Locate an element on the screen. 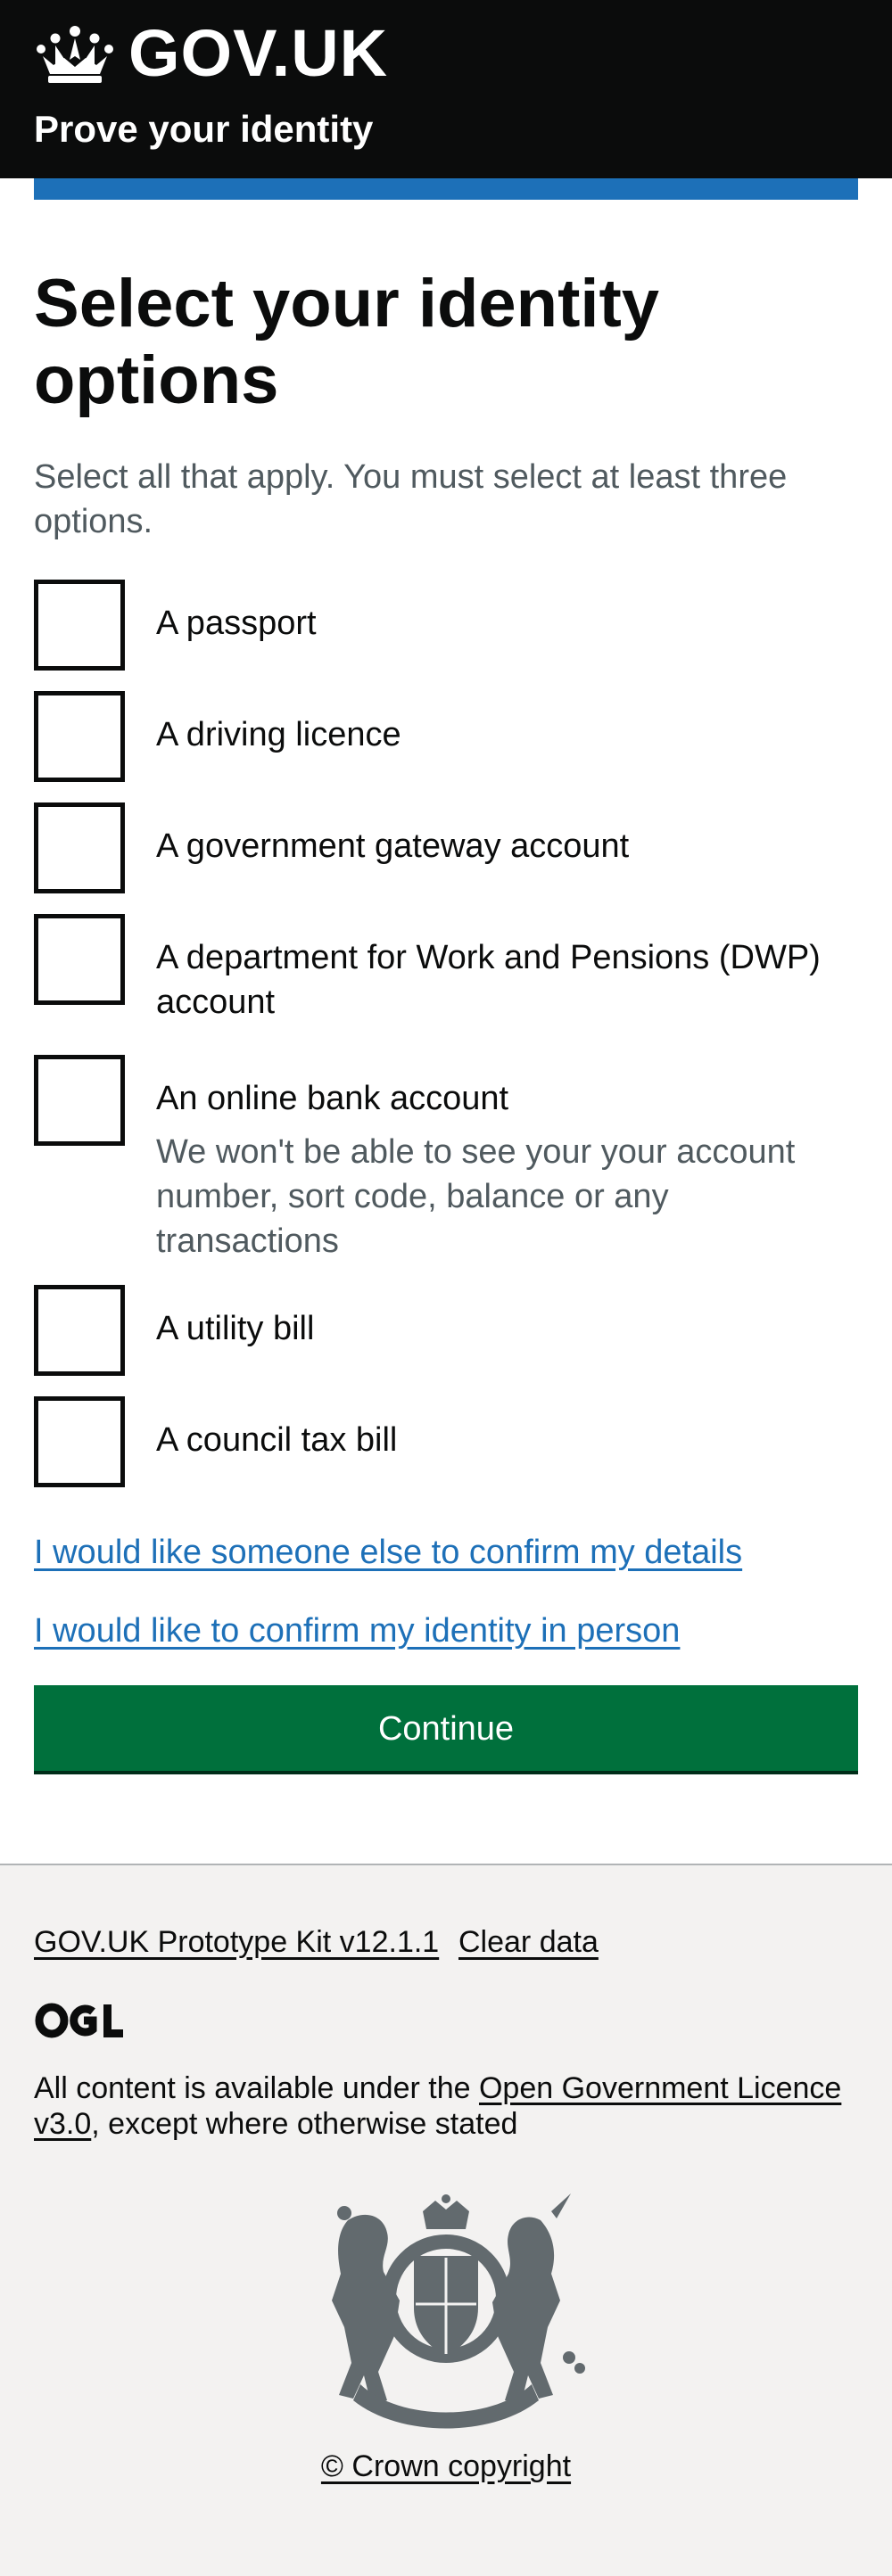 The image size is (892, 2576). govuk-logo-link: GOV.UK is located at coordinates (211, 53).